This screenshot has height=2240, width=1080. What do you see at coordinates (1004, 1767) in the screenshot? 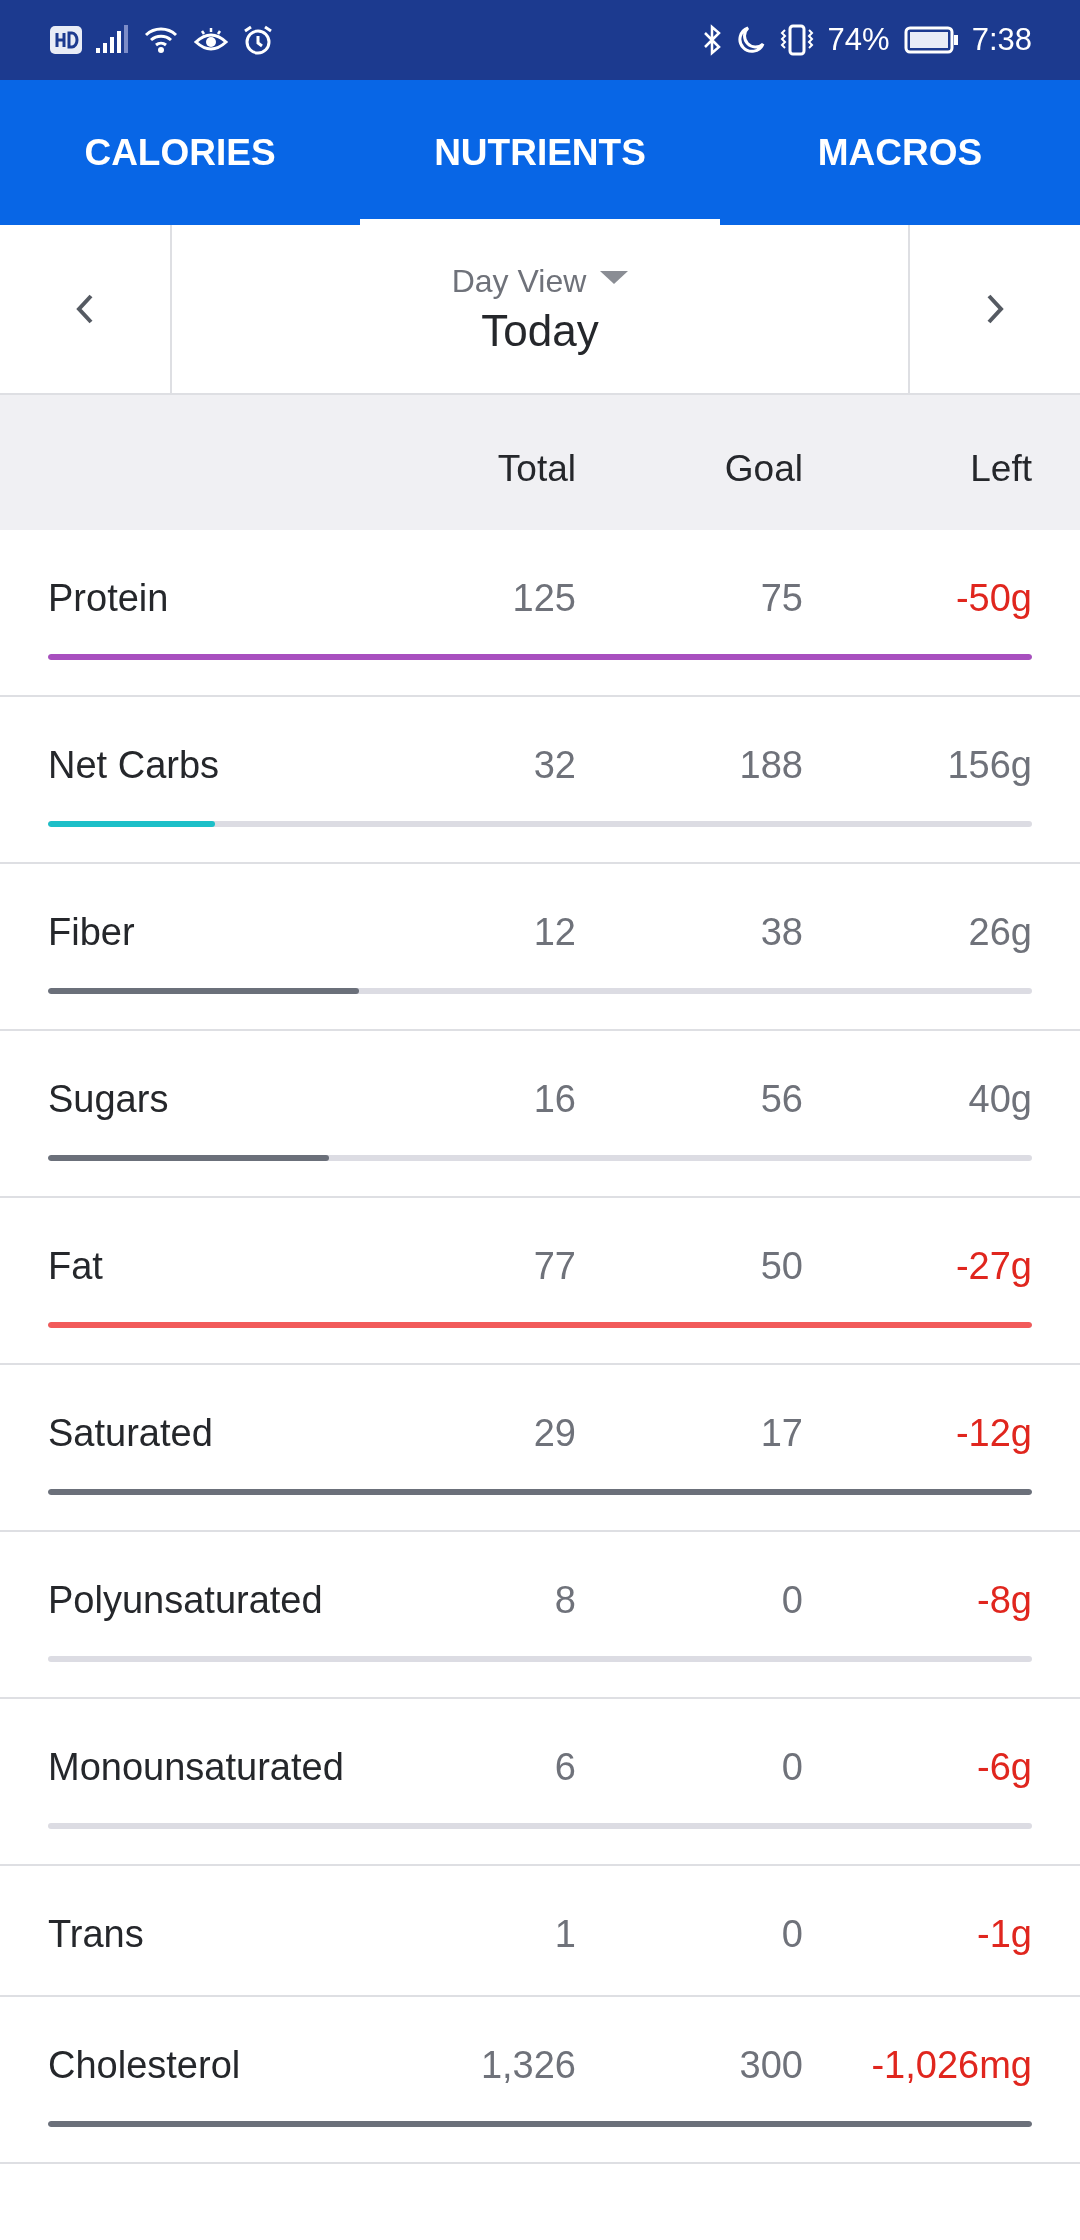
I see `left-value: -6g` at bounding box center [1004, 1767].